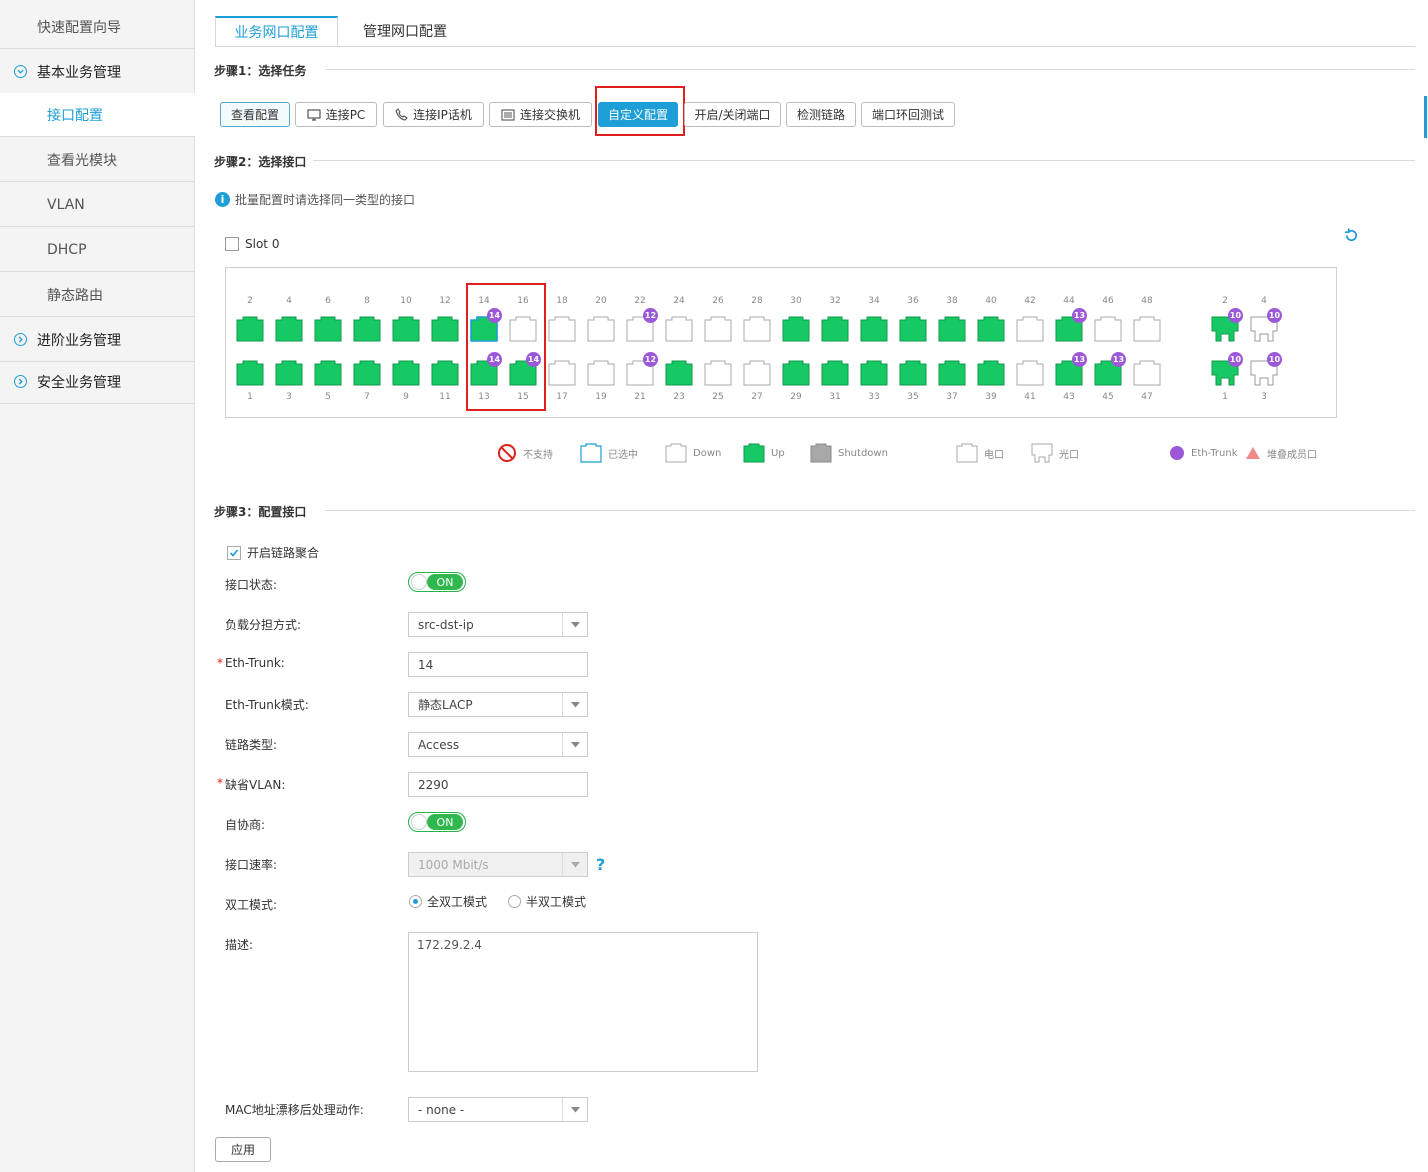 The height and width of the screenshot is (1172, 1428). I want to click on tab-business-port: 业务网口配置, so click(276, 31).